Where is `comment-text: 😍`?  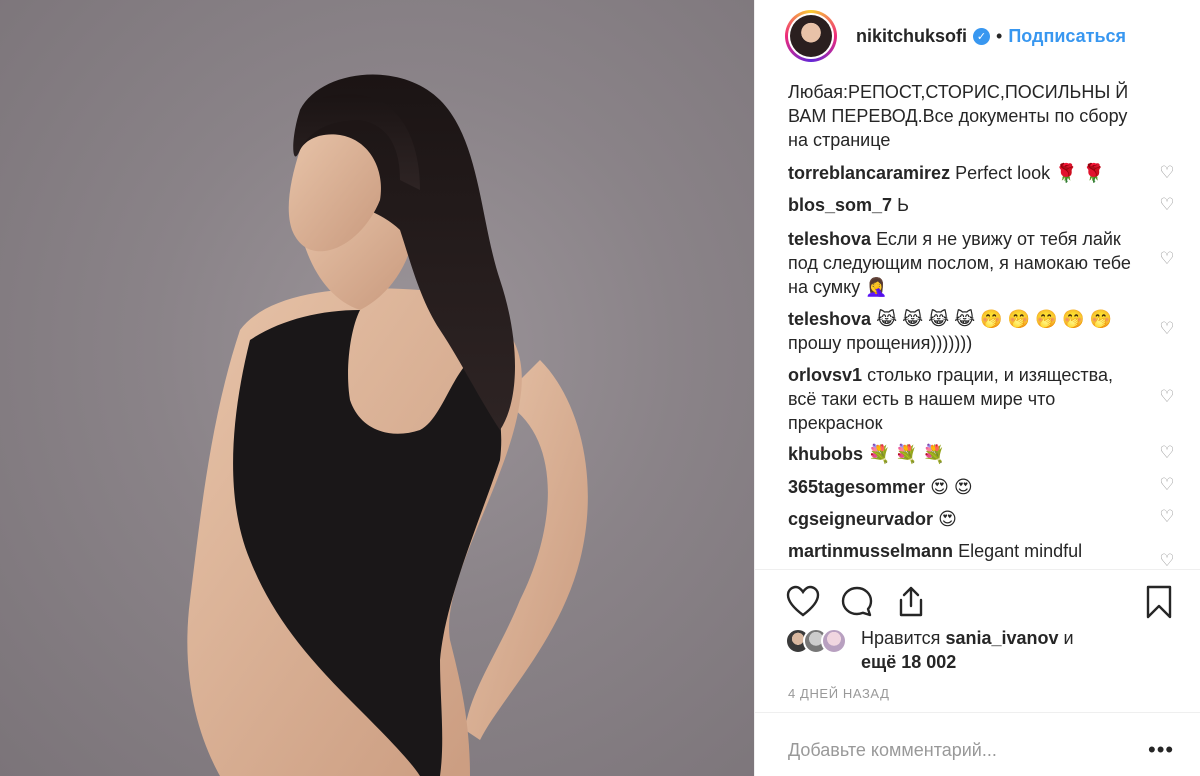
comment-text: 😍 is located at coordinates (947, 519).